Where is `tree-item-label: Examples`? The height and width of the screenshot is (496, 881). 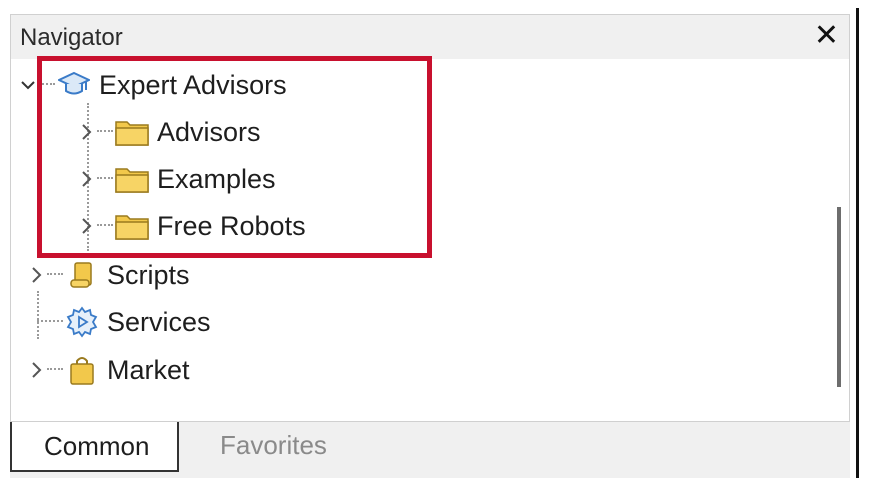 tree-item-label: Examples is located at coordinates (216, 178).